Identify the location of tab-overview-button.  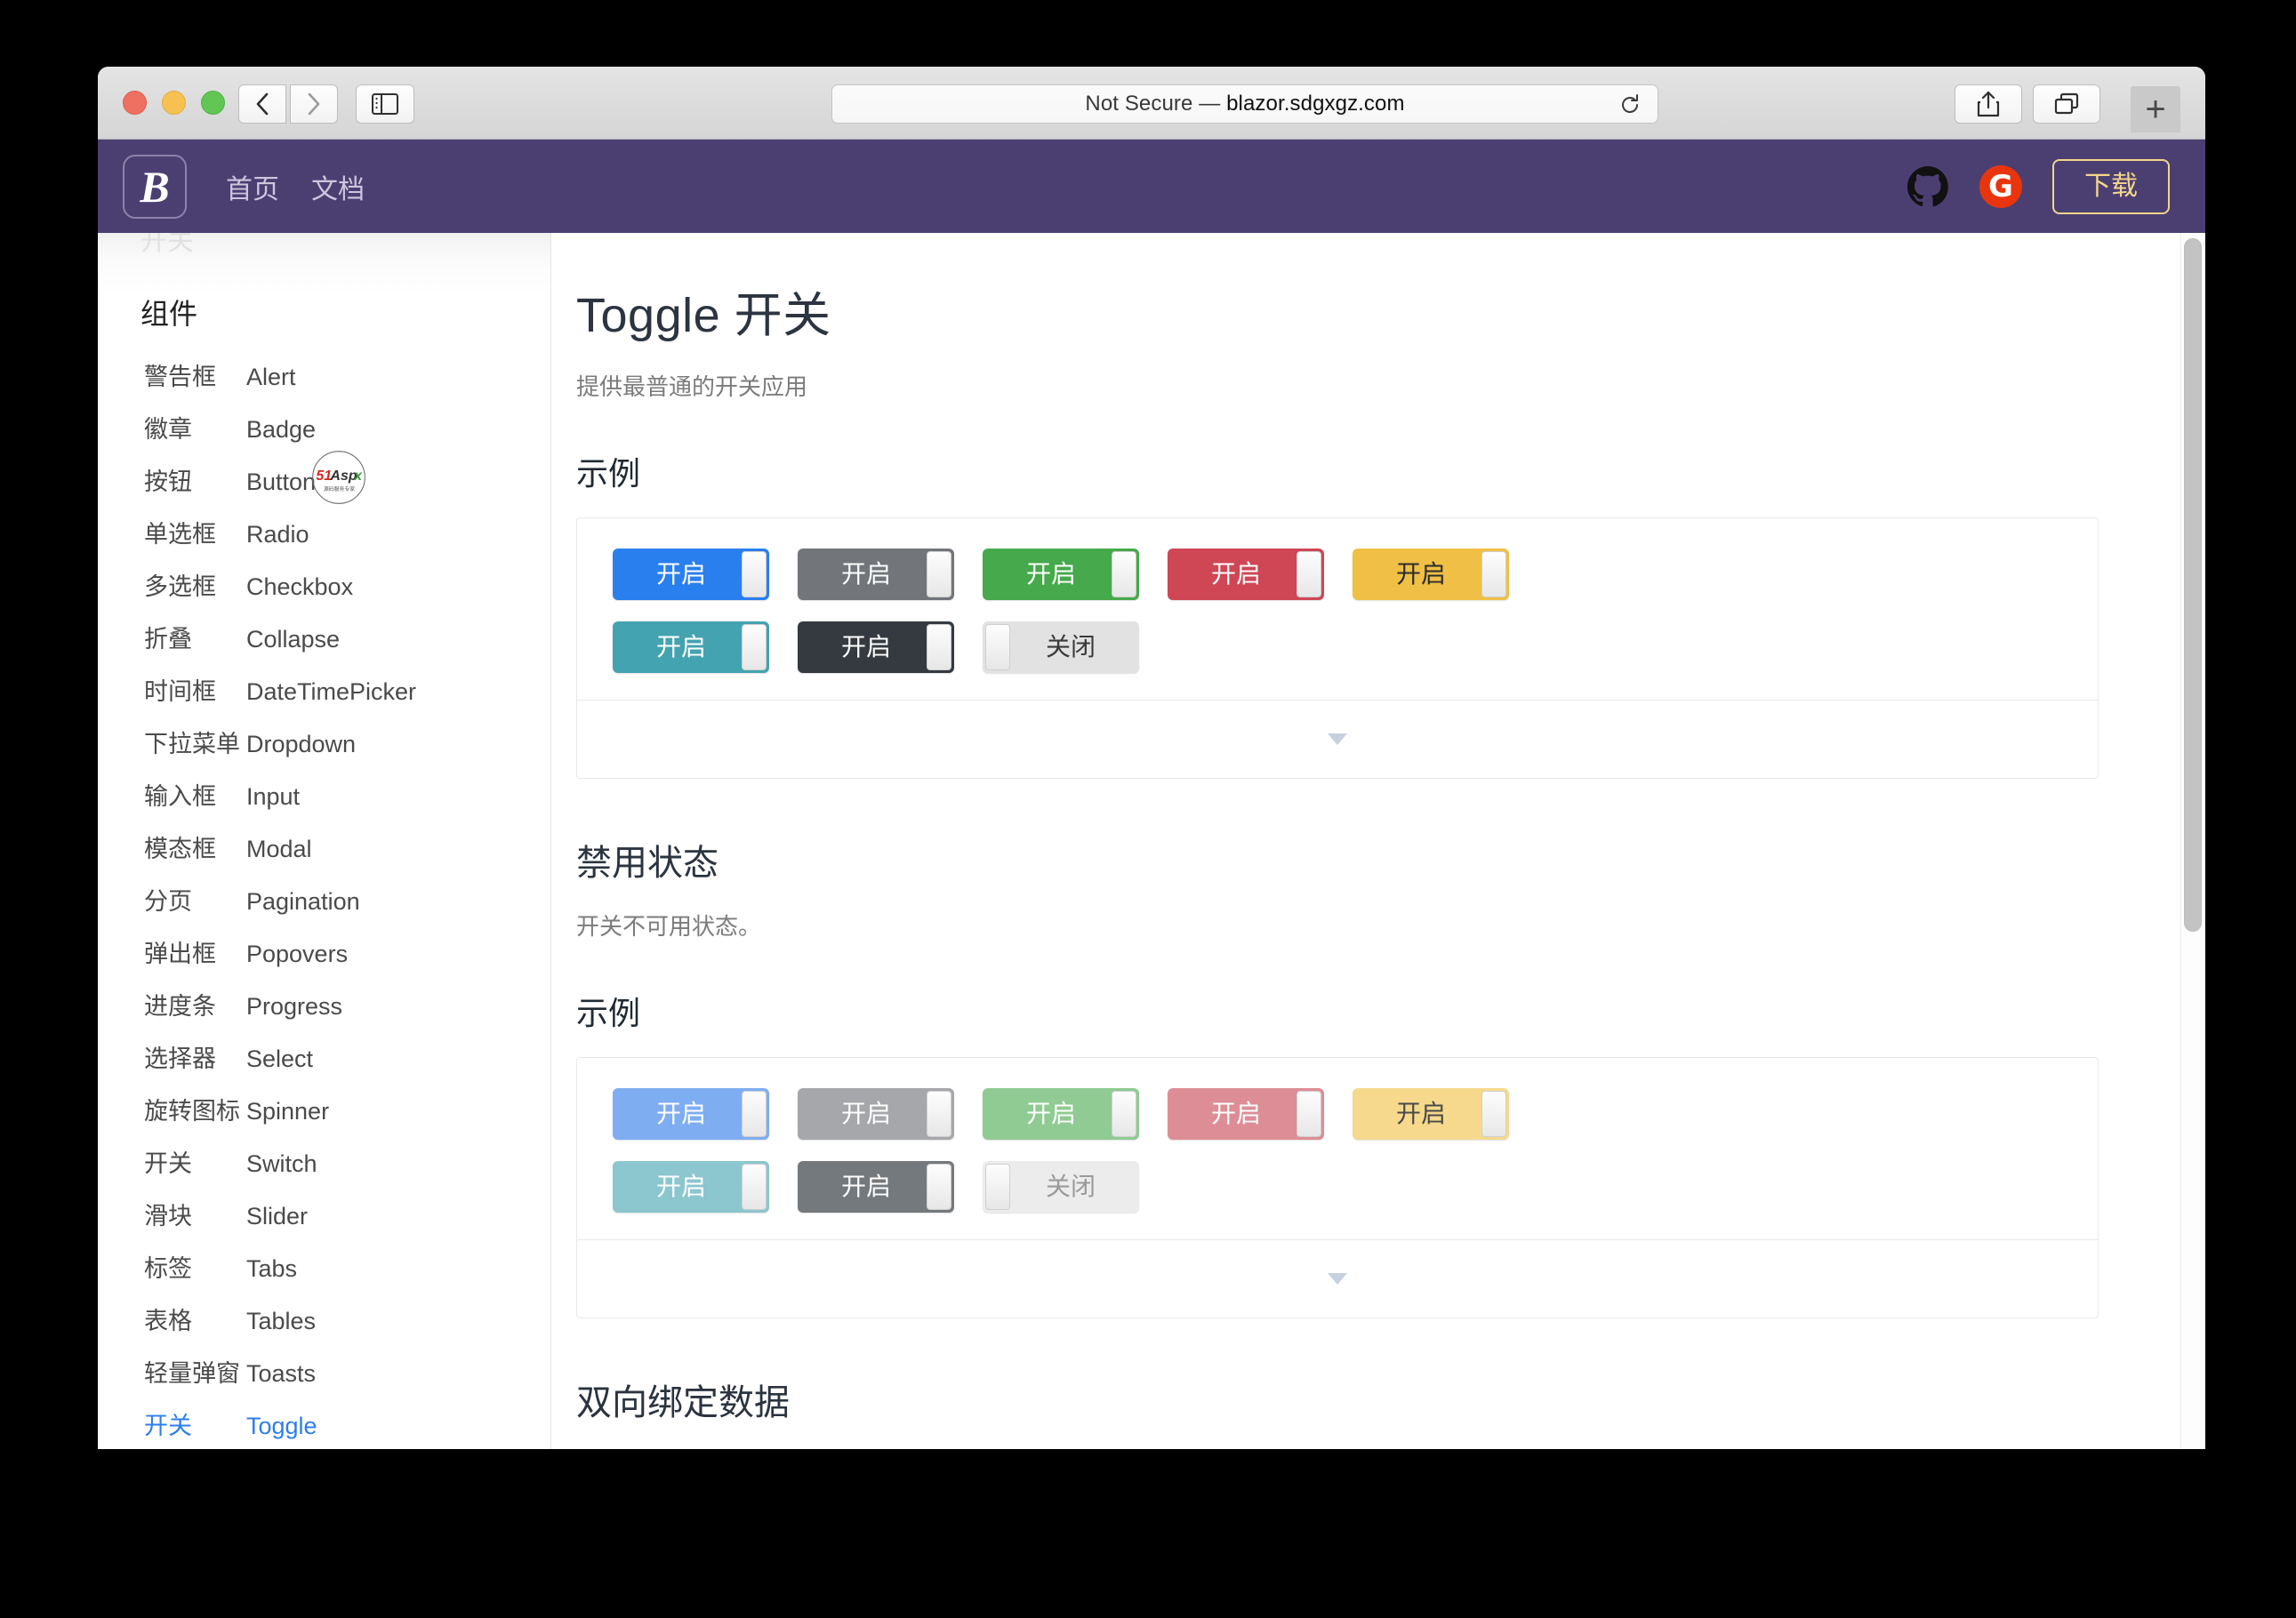
(2066, 104).